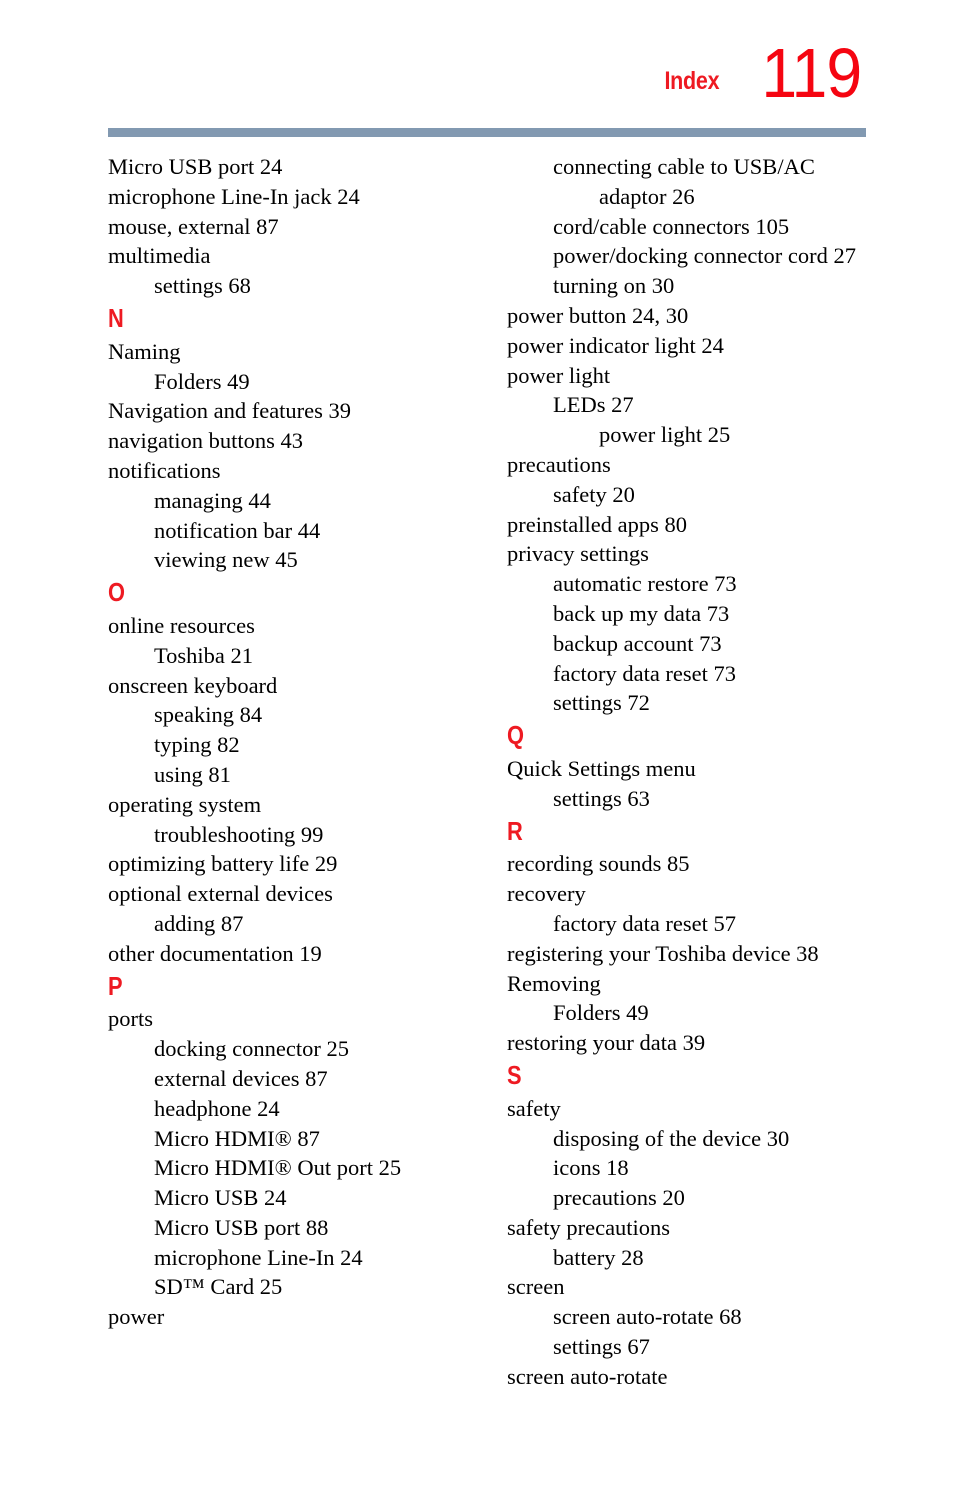  I want to click on index-entry: optional external devices, so click(220, 894).